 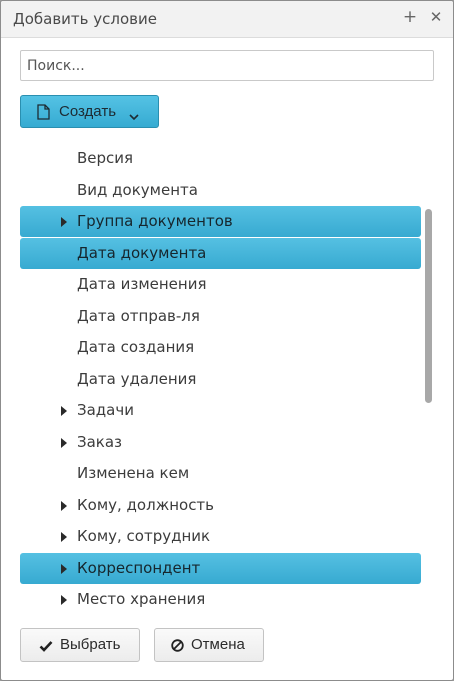 I want to click on list-item: Версия, so click(x=220, y=158).